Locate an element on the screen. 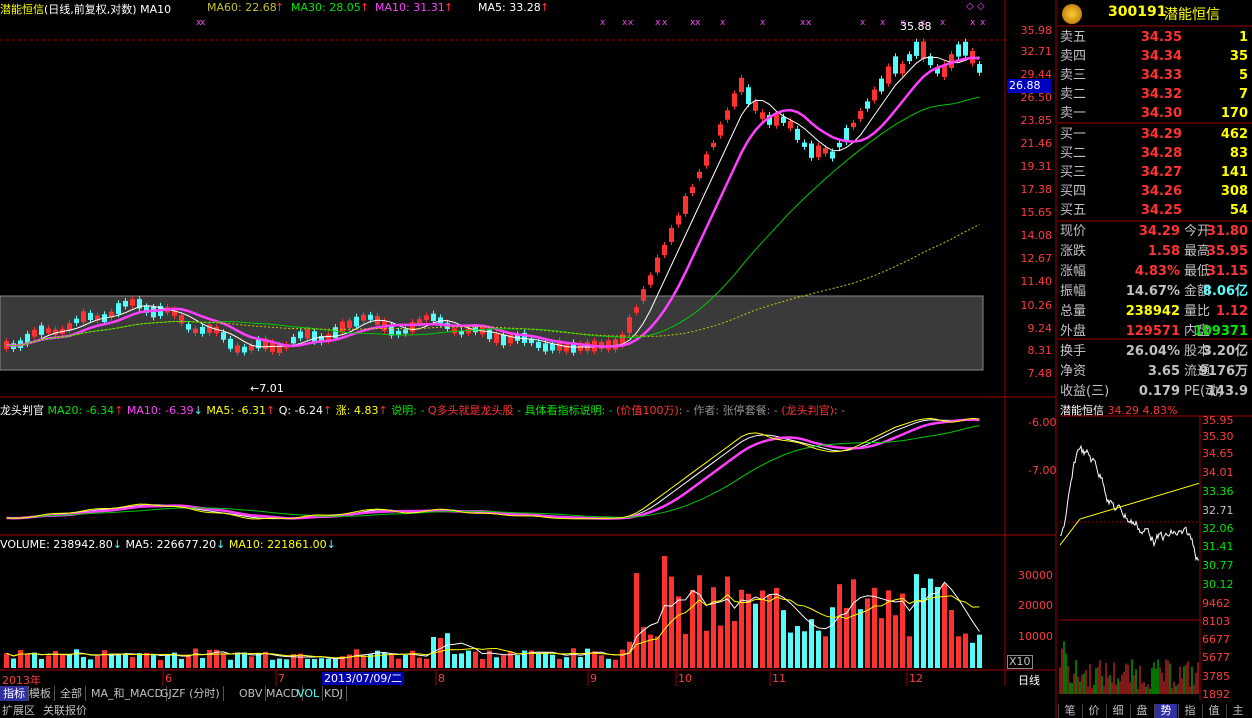  sell-row: 卖五 34.35 1 is located at coordinates (1155, 37).